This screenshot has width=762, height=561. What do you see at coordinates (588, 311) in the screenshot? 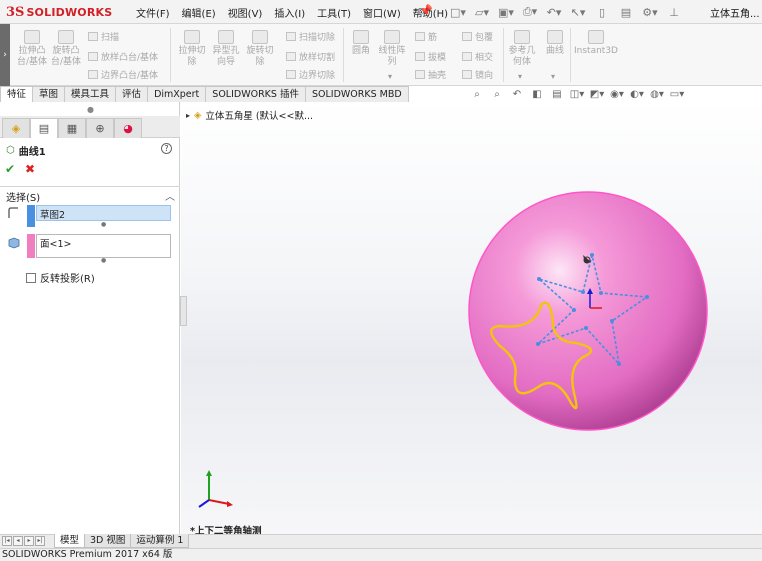
I see `sphere-body` at bounding box center [588, 311].